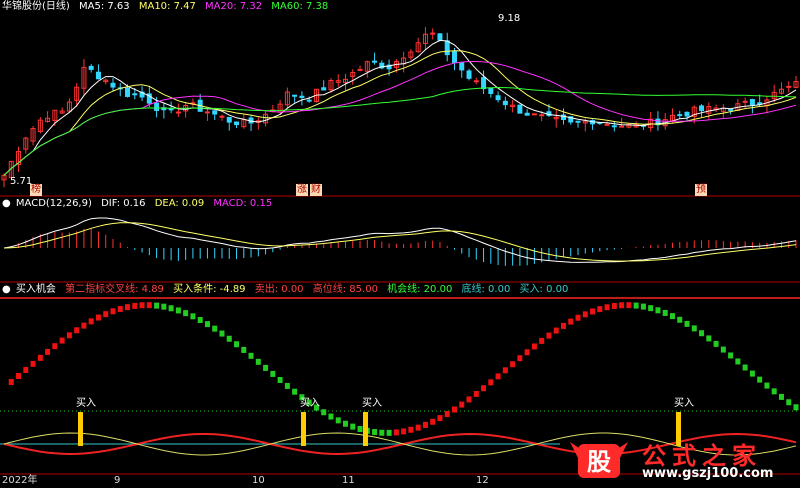  What do you see at coordinates (482, 480) in the screenshot?
I see `x-label-dec: 12` at bounding box center [482, 480].